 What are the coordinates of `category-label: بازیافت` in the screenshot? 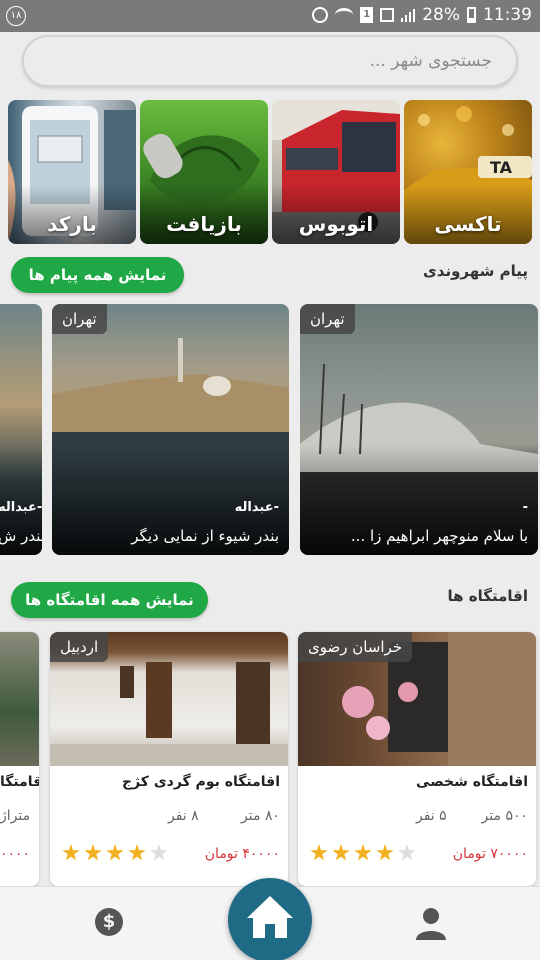 It's located at (204, 224).